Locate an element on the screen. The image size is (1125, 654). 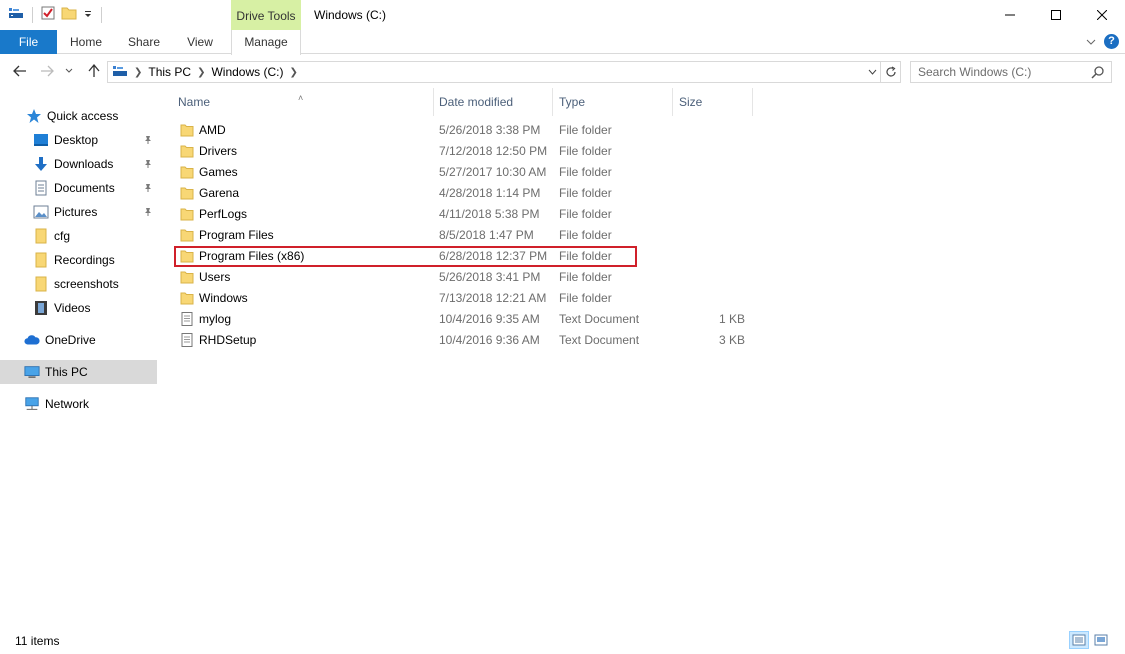
details-view-button is located at coordinates (1079, 640).